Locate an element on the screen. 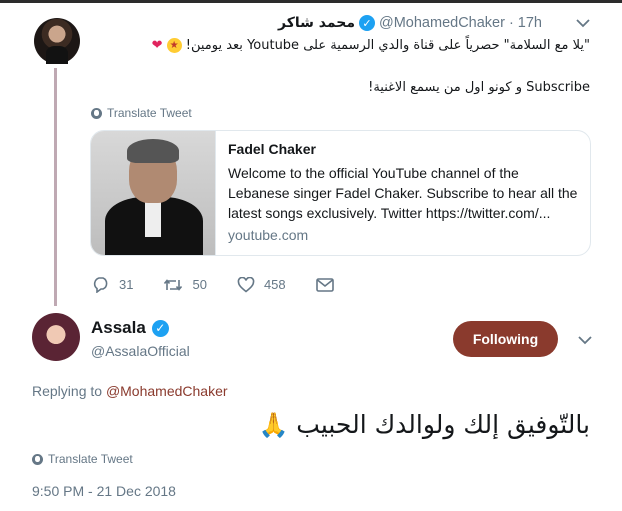  direct-message-button is located at coordinates (324, 284).